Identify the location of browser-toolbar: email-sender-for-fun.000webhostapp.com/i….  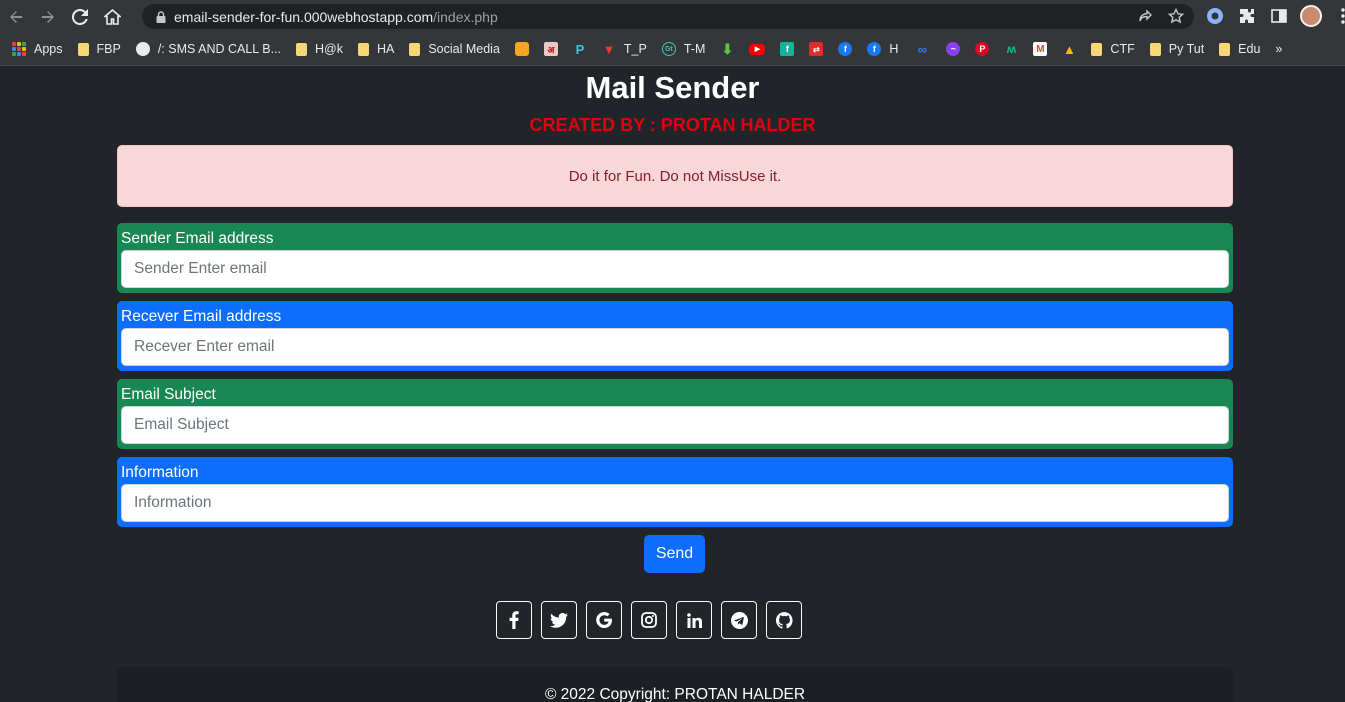
(672, 16).